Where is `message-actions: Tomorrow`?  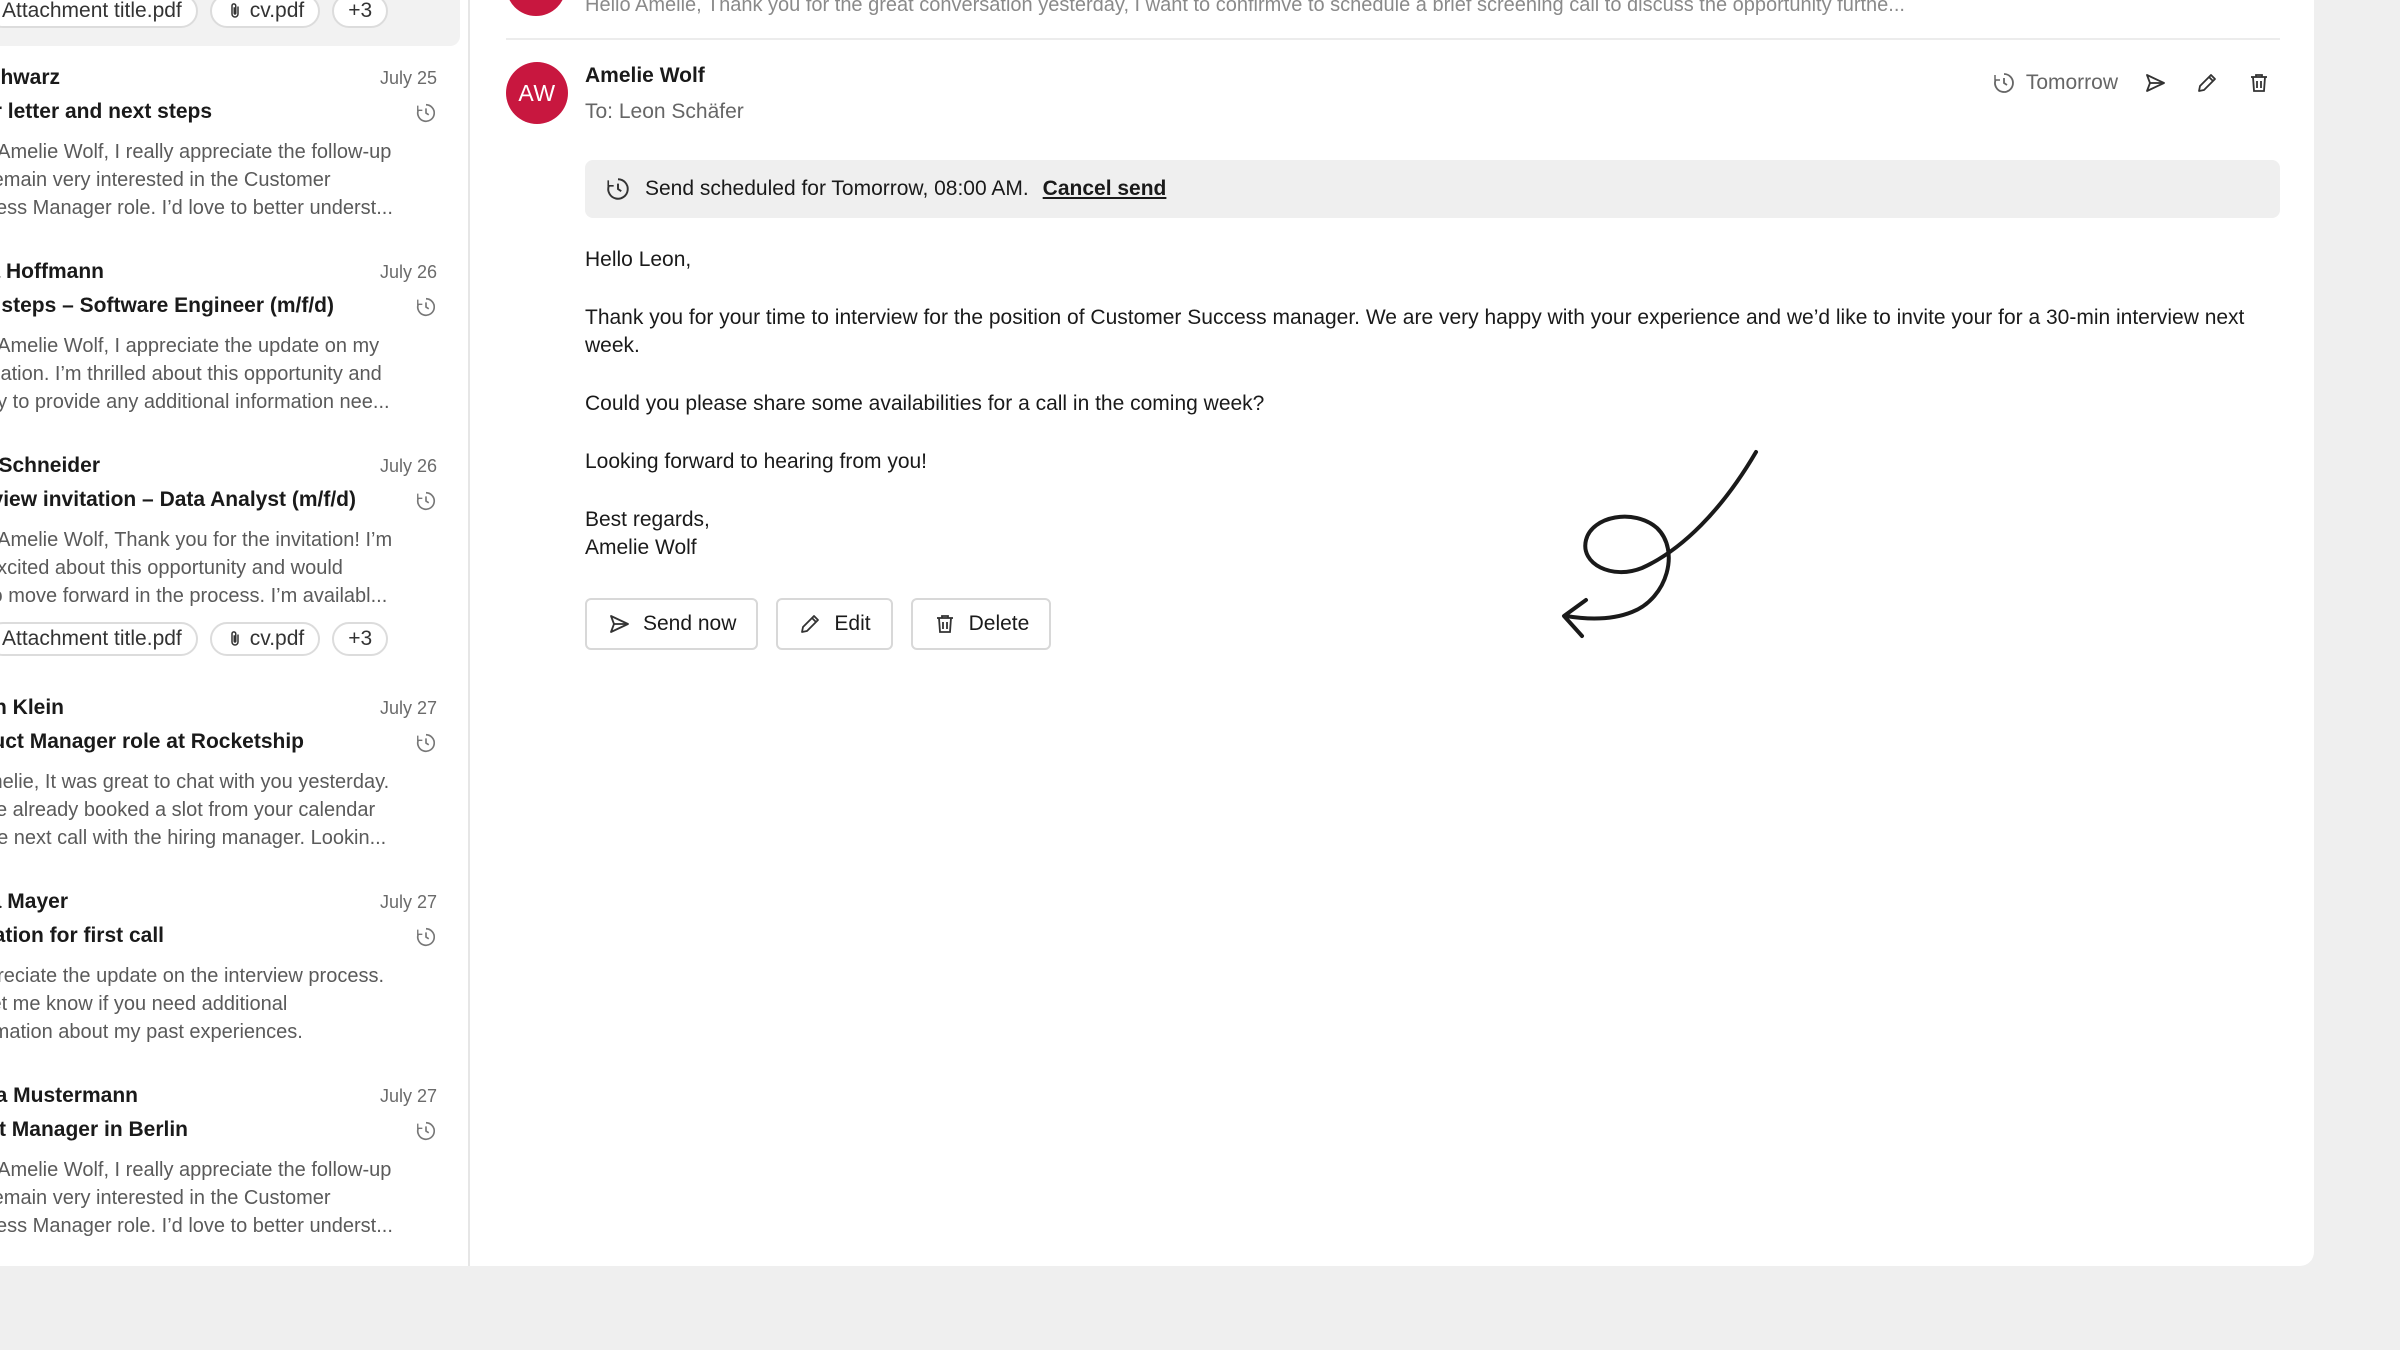
message-actions: Tomorrow is located at coordinates (2133, 83).